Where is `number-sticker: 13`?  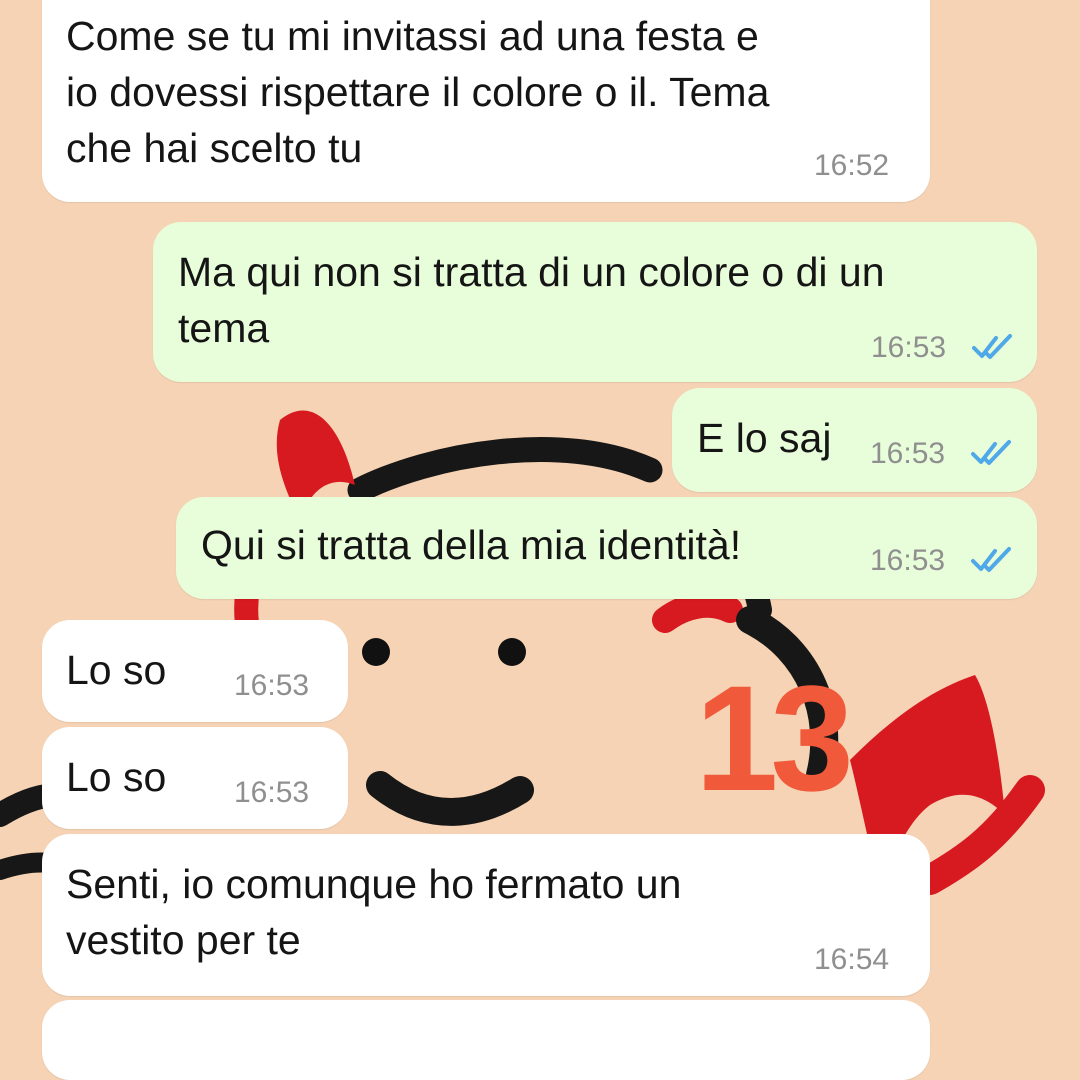 number-sticker: 13 is located at coordinates (775, 737).